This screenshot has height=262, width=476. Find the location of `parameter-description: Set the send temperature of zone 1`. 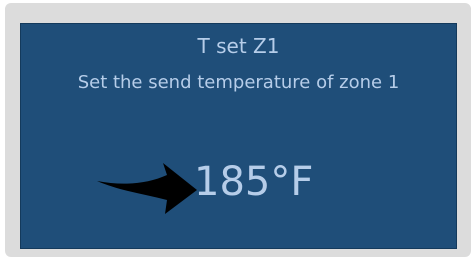

parameter-description: Set the send temperature of zone 1 is located at coordinates (238, 82).